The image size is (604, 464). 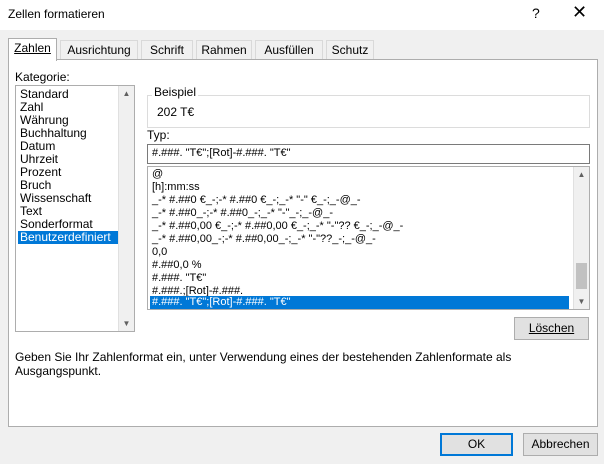 What do you see at coordinates (167, 50) in the screenshot?
I see `tab-schrift: Schrift` at bounding box center [167, 50].